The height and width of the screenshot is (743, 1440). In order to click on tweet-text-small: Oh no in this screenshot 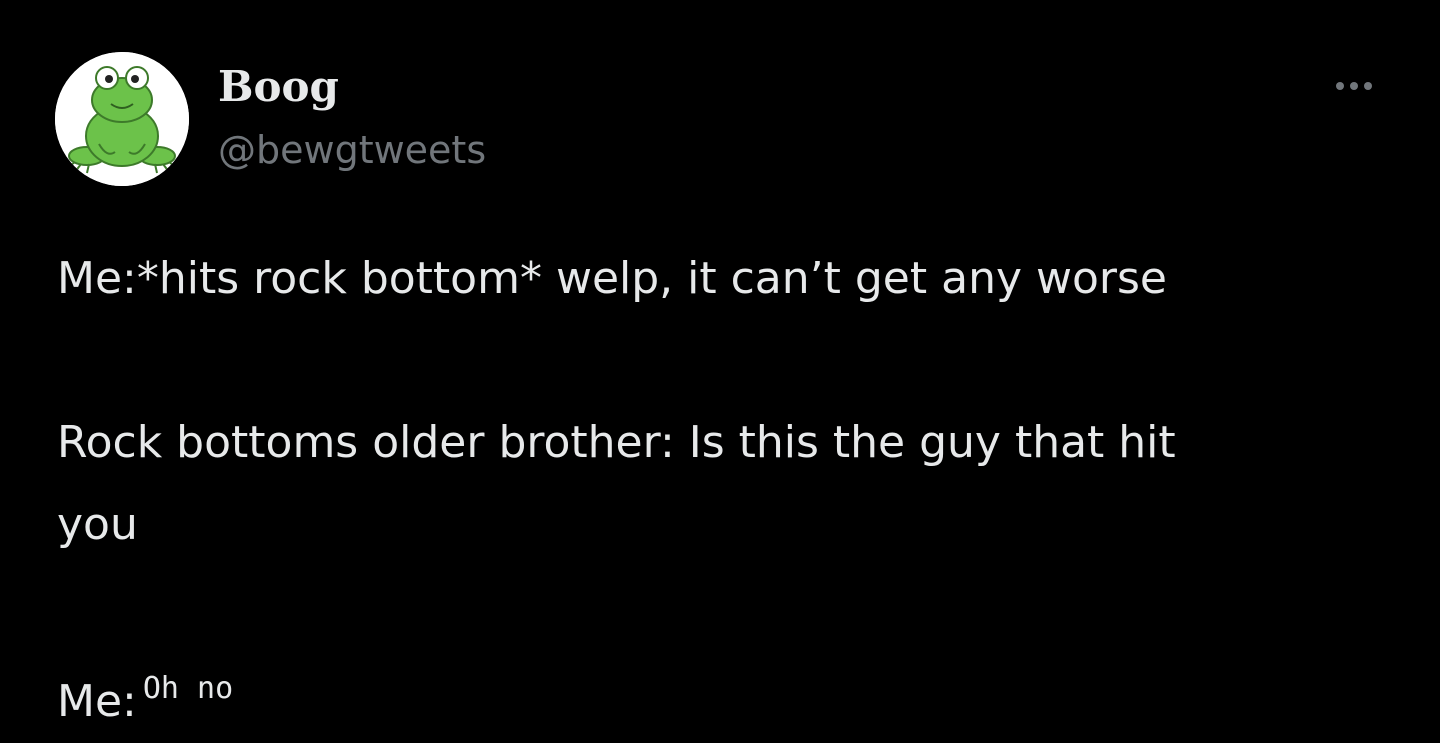, I will do `click(188, 688)`.